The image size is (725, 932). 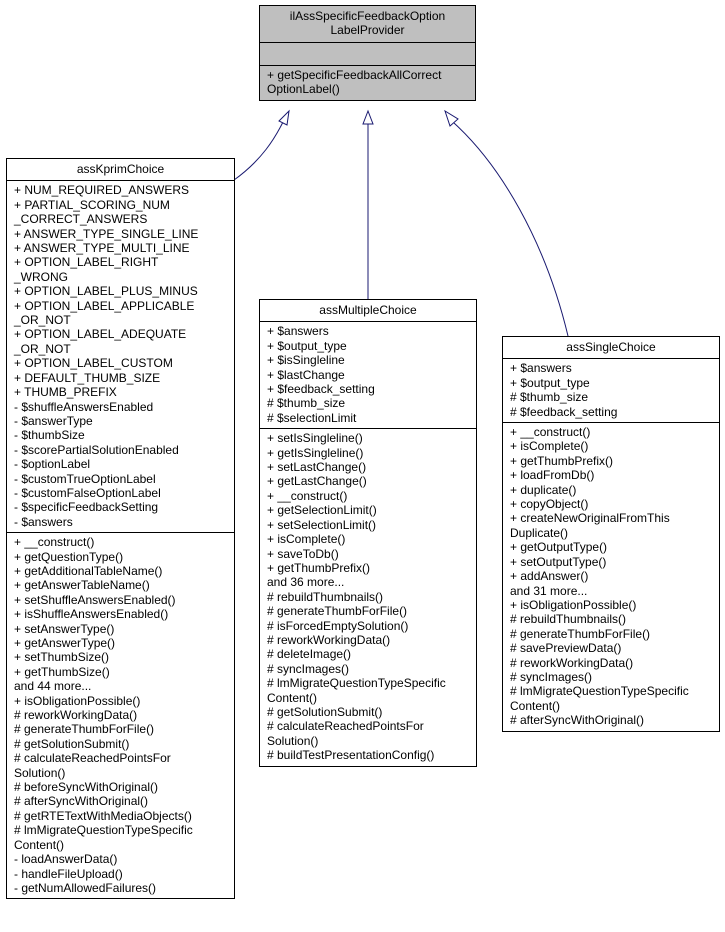 What do you see at coordinates (96, 449) in the screenshot?
I see `attribute: - $scorePartialSolutionEnabled` at bounding box center [96, 449].